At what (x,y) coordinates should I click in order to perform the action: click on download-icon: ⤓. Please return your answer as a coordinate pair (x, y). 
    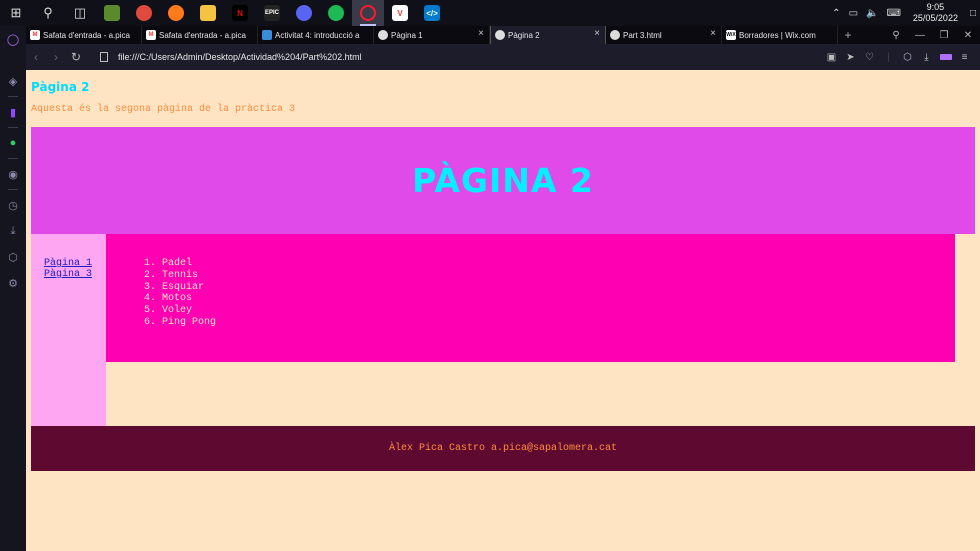
    Looking at the image, I should click on (926, 57).